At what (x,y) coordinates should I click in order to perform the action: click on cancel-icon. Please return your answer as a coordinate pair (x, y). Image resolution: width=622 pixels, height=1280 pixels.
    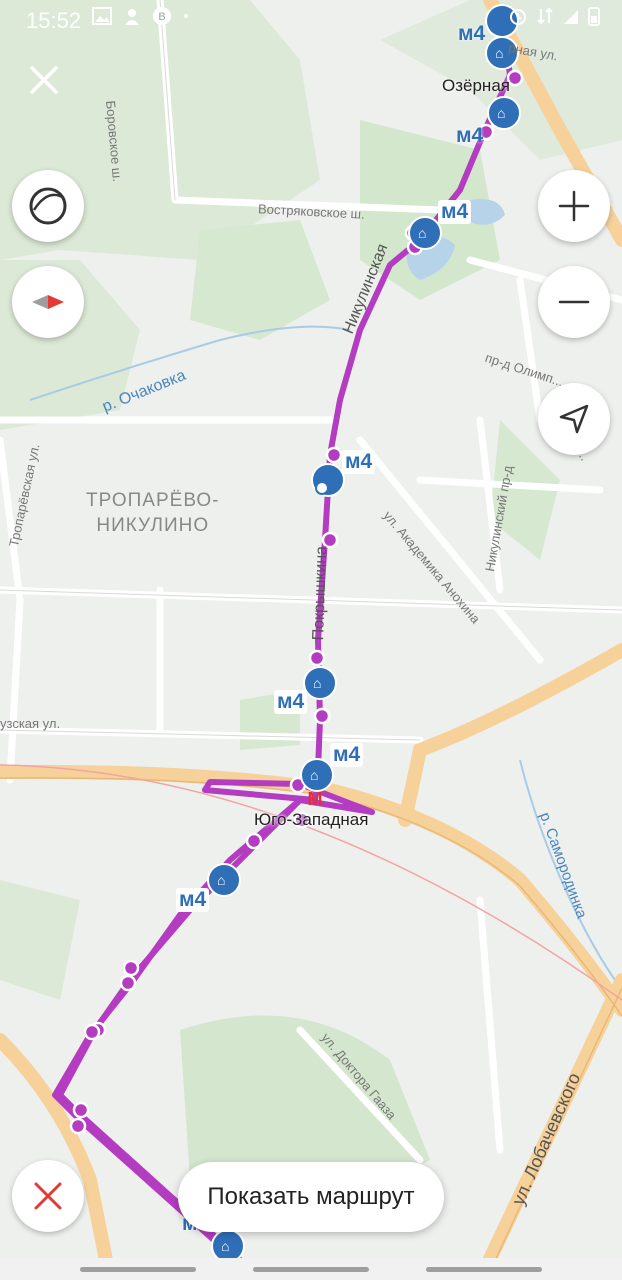
    Looking at the image, I should click on (48, 1196).